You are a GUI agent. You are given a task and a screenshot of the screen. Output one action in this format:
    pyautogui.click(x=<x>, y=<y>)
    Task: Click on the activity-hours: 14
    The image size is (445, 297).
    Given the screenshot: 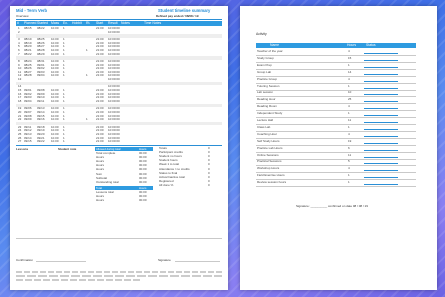 What is the action you would take?
    pyautogui.click(x=350, y=71)
    